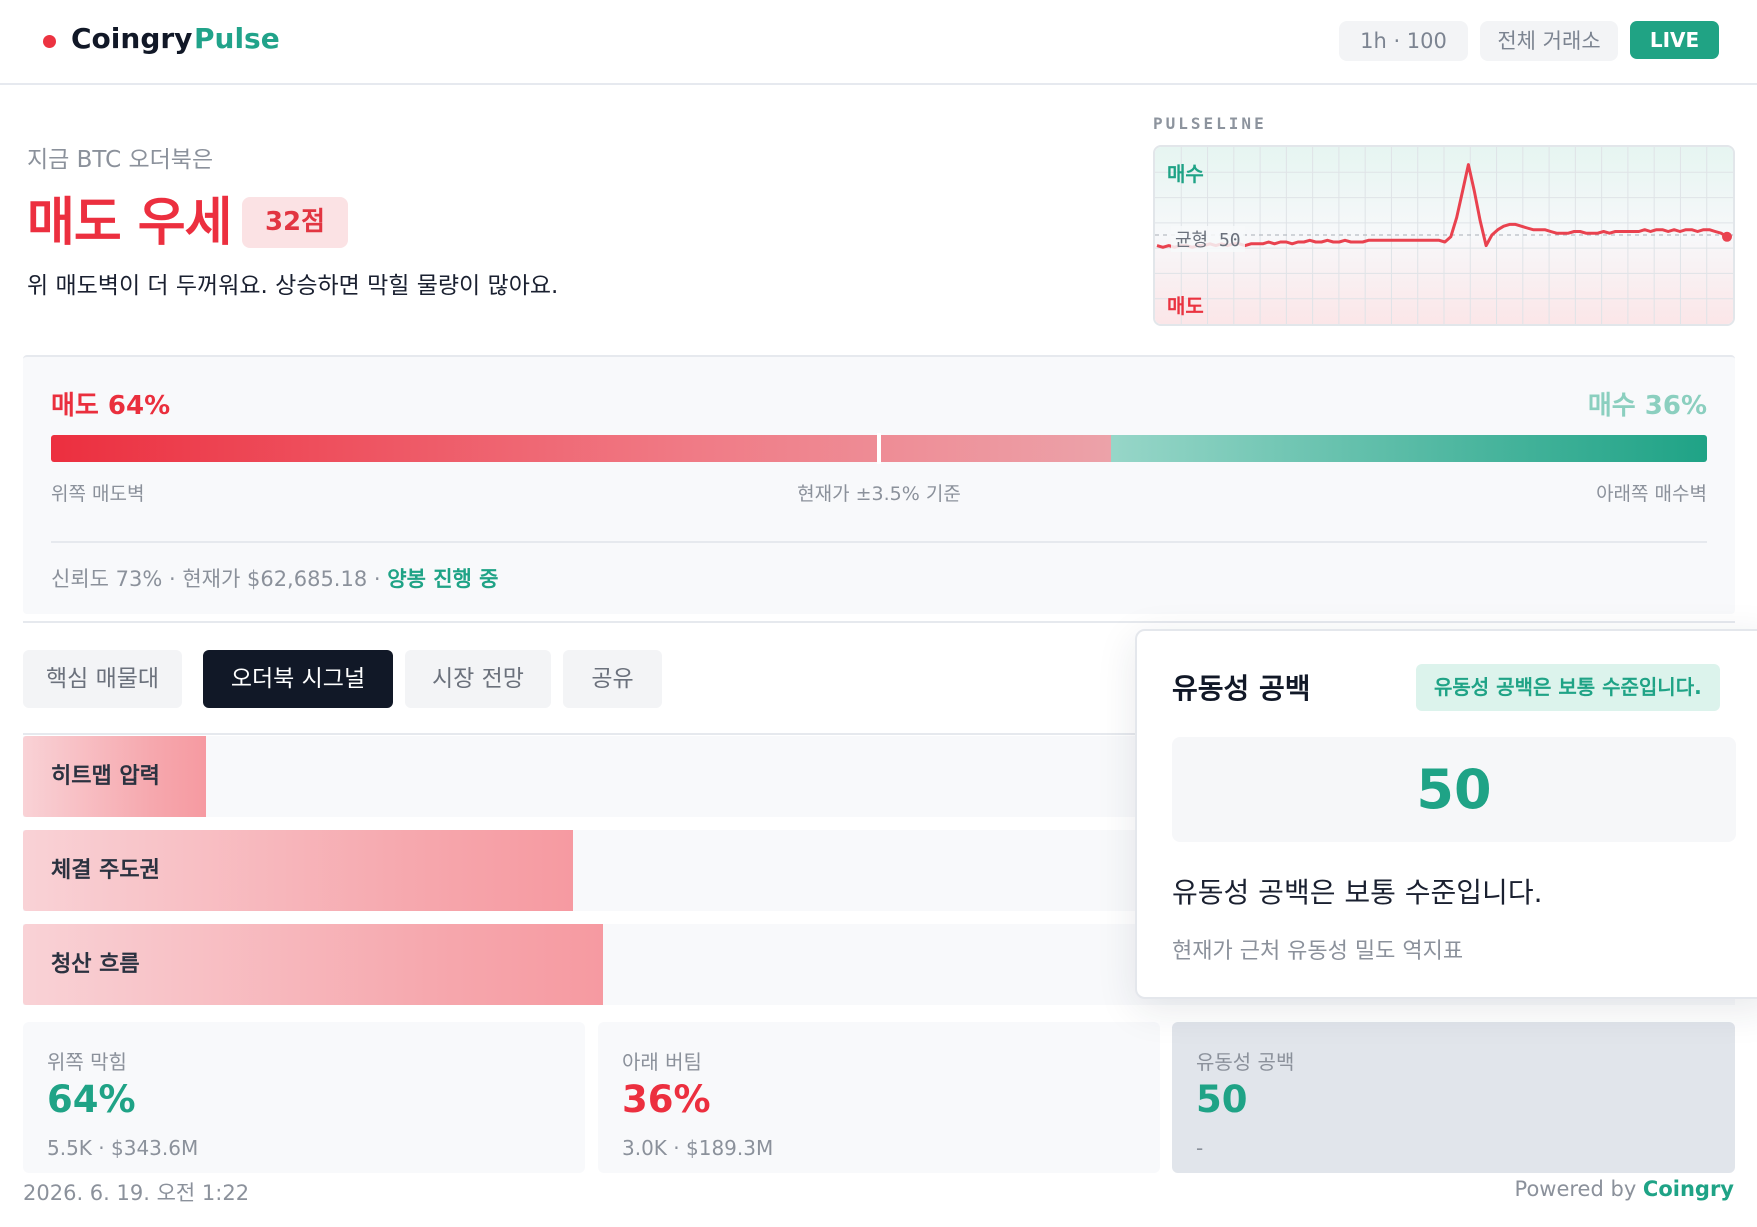  Describe the element at coordinates (293, 286) in the screenshot. I see `hero-description: 위 매도벽이 더 두꺼워요. 상승하면 막힐 물량이 많아요.` at that location.